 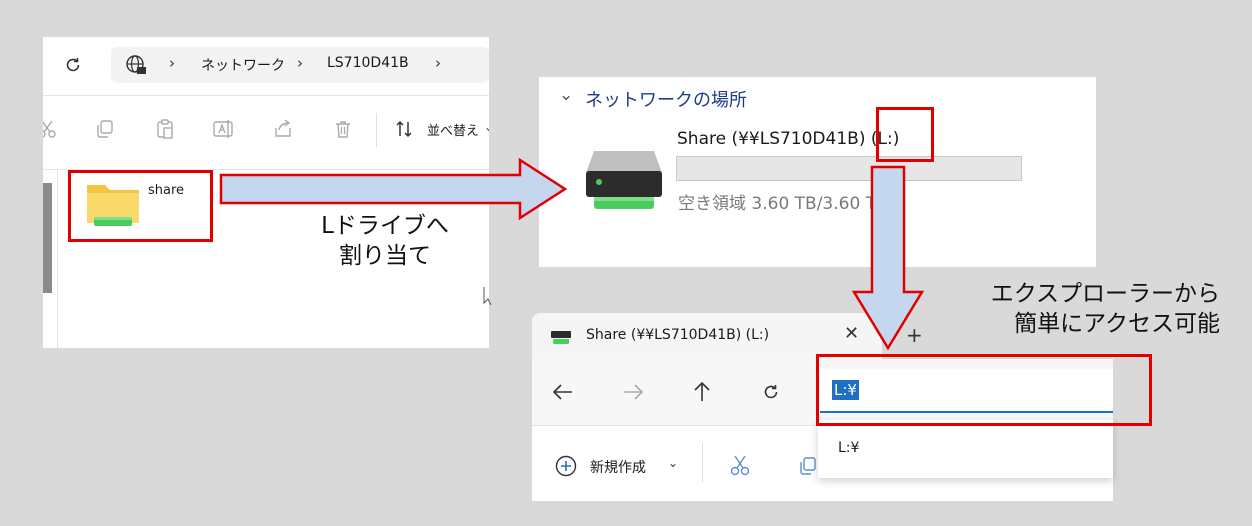 I want to click on highlight-share-folder, so click(x=140, y=206).